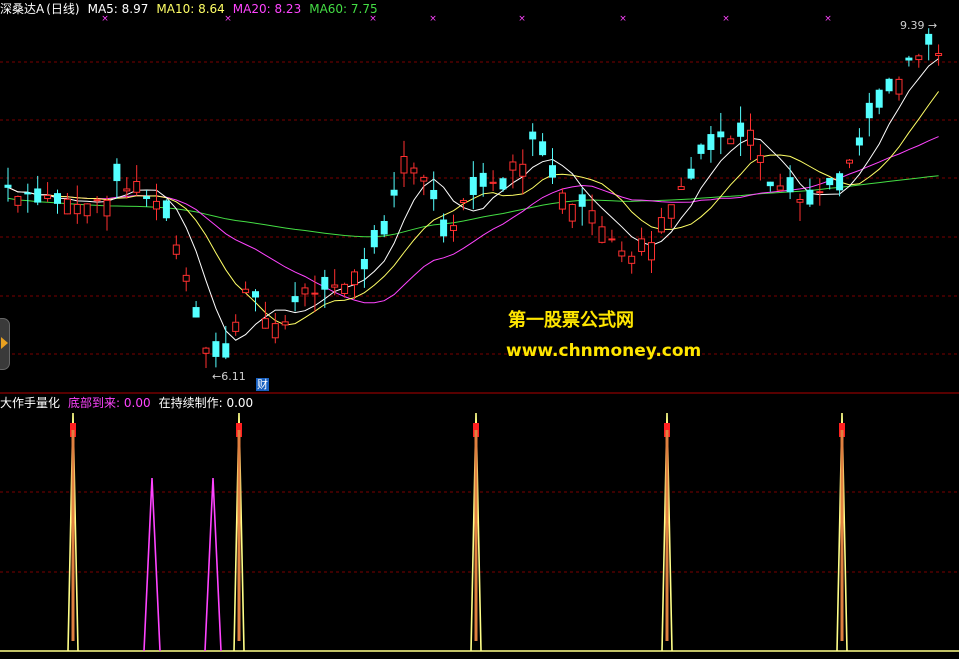 This screenshot has height=659, width=959. I want to click on chart-period: (日线), so click(63, 9).